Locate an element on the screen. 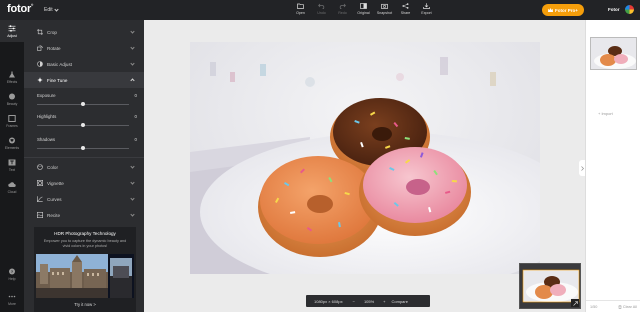  import-button: + Import is located at coordinates (605, 113).